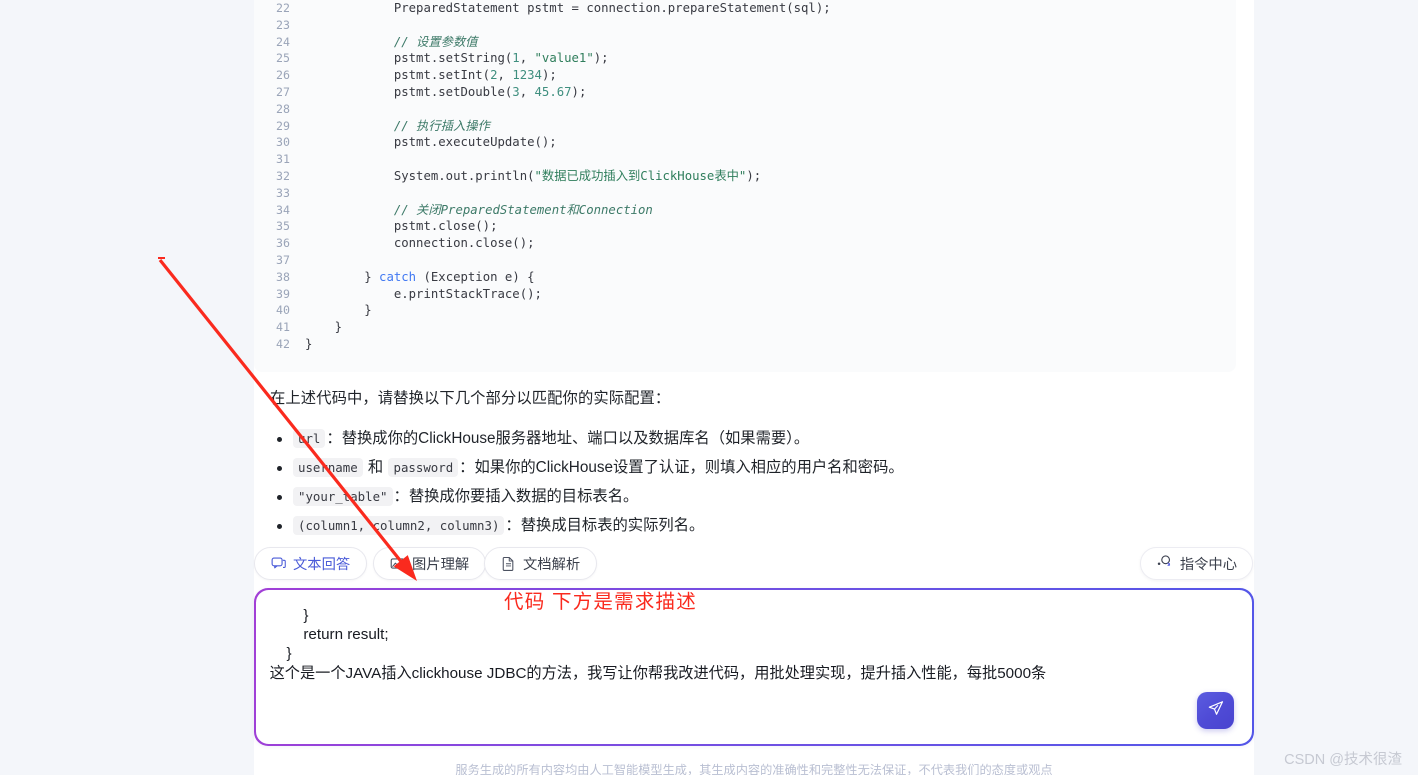 This screenshot has width=1418, height=775. I want to click on code-token: connection.close();, so click(420, 243).